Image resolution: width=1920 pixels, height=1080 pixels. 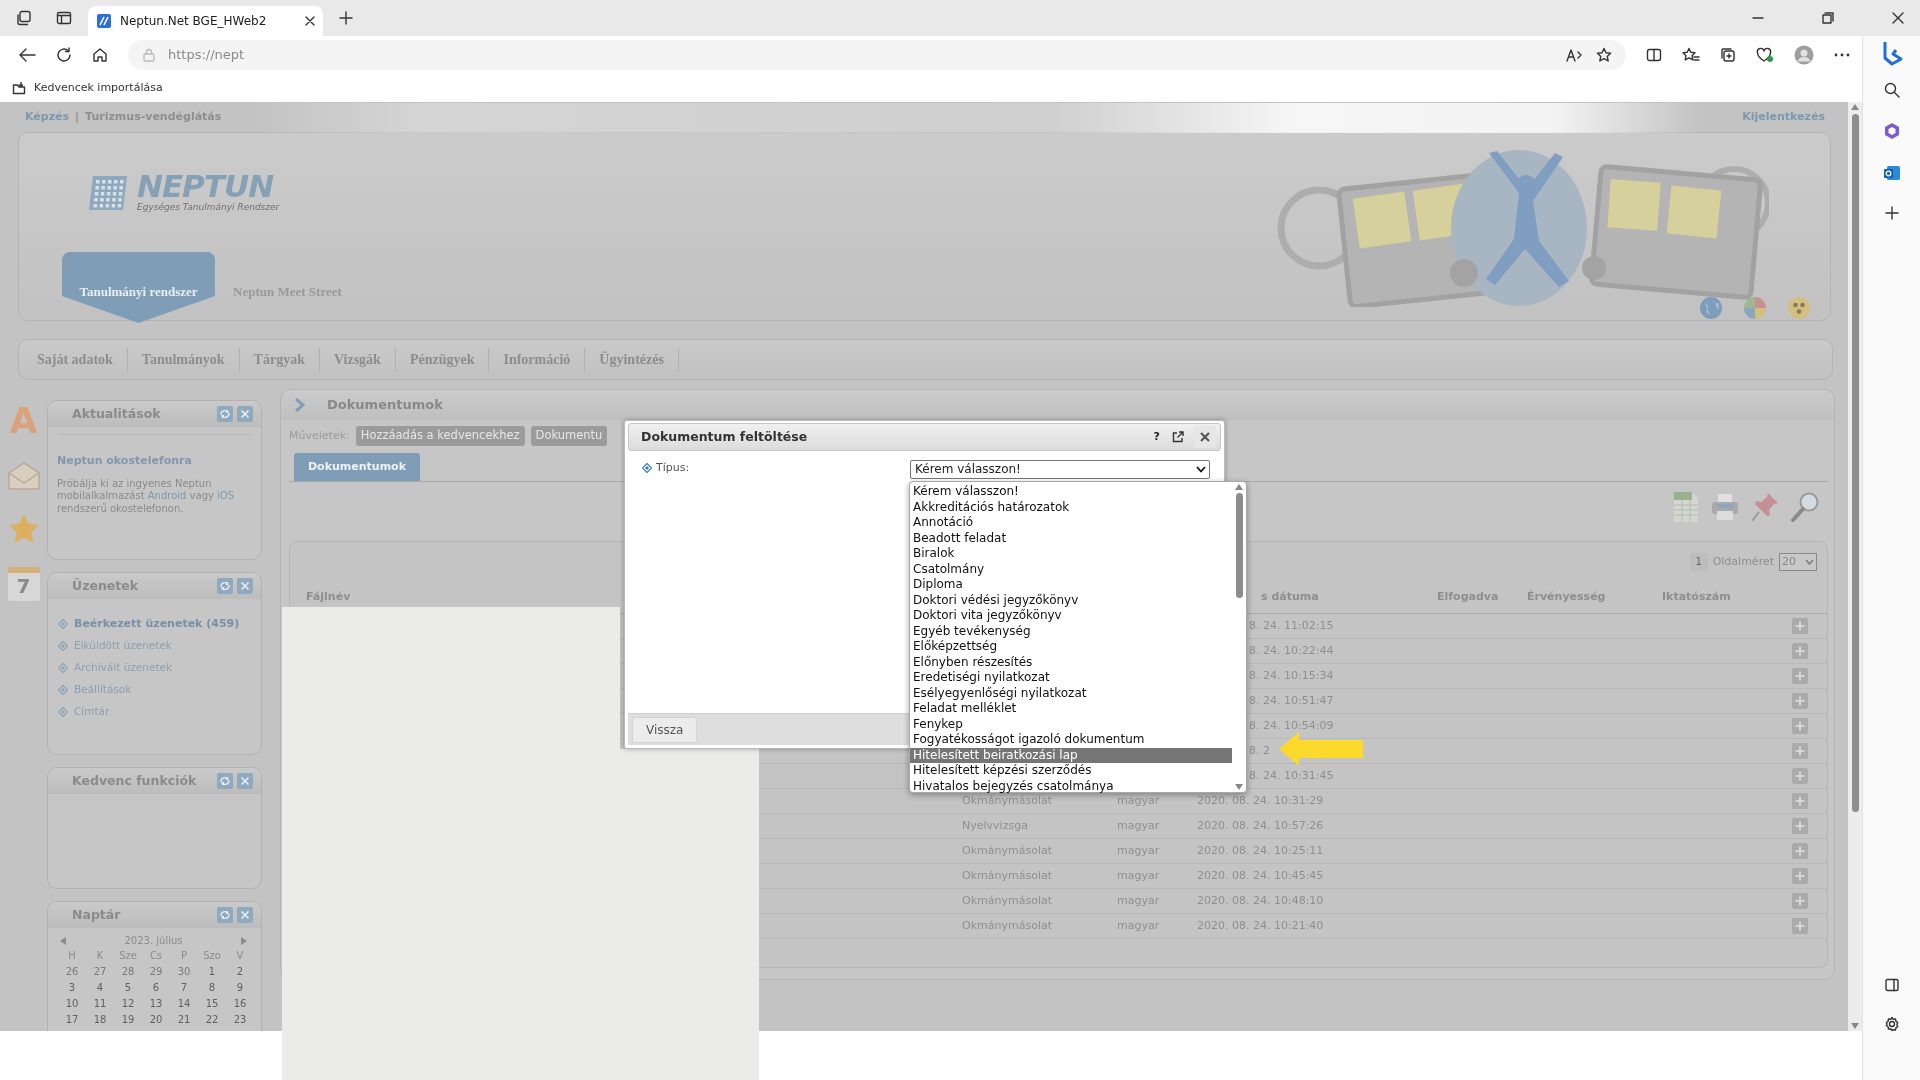 I want to click on calendar-day: 1, so click(x=212, y=972).